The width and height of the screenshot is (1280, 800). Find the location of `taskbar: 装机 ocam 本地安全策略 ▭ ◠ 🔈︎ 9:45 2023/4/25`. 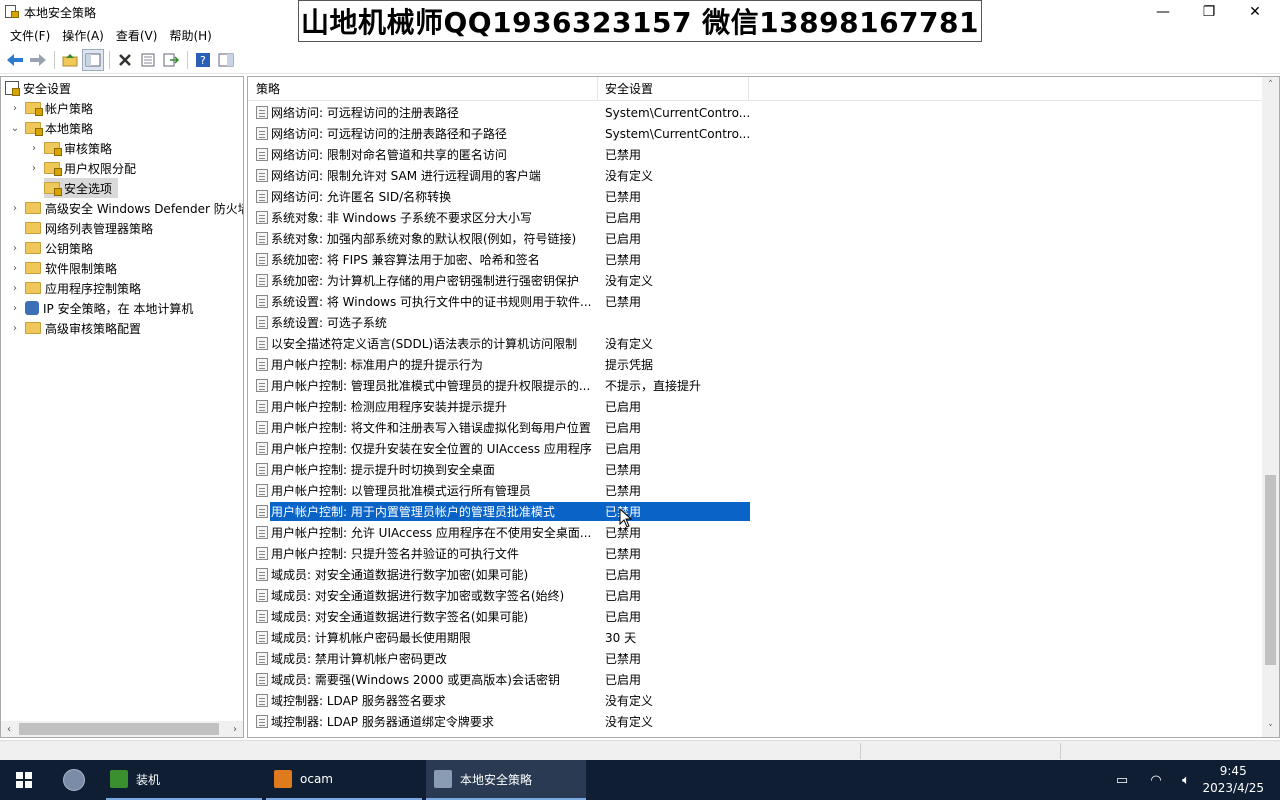

taskbar: 装机 ocam 本地安全策略 ▭ ◠ 🔈︎ 9:45 2023/4/25 is located at coordinates (640, 780).